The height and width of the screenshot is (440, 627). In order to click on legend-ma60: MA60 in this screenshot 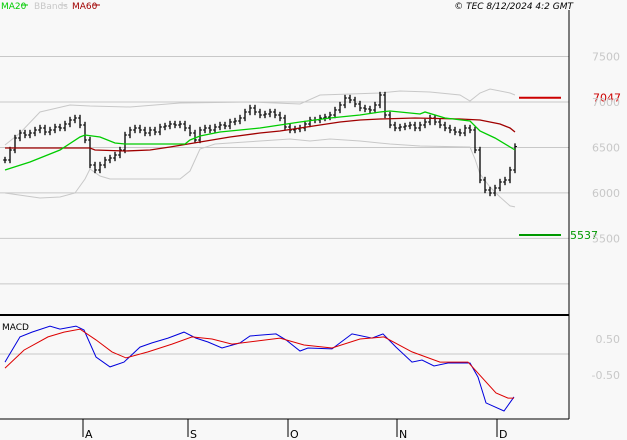, I will do `click(85, 7)`.